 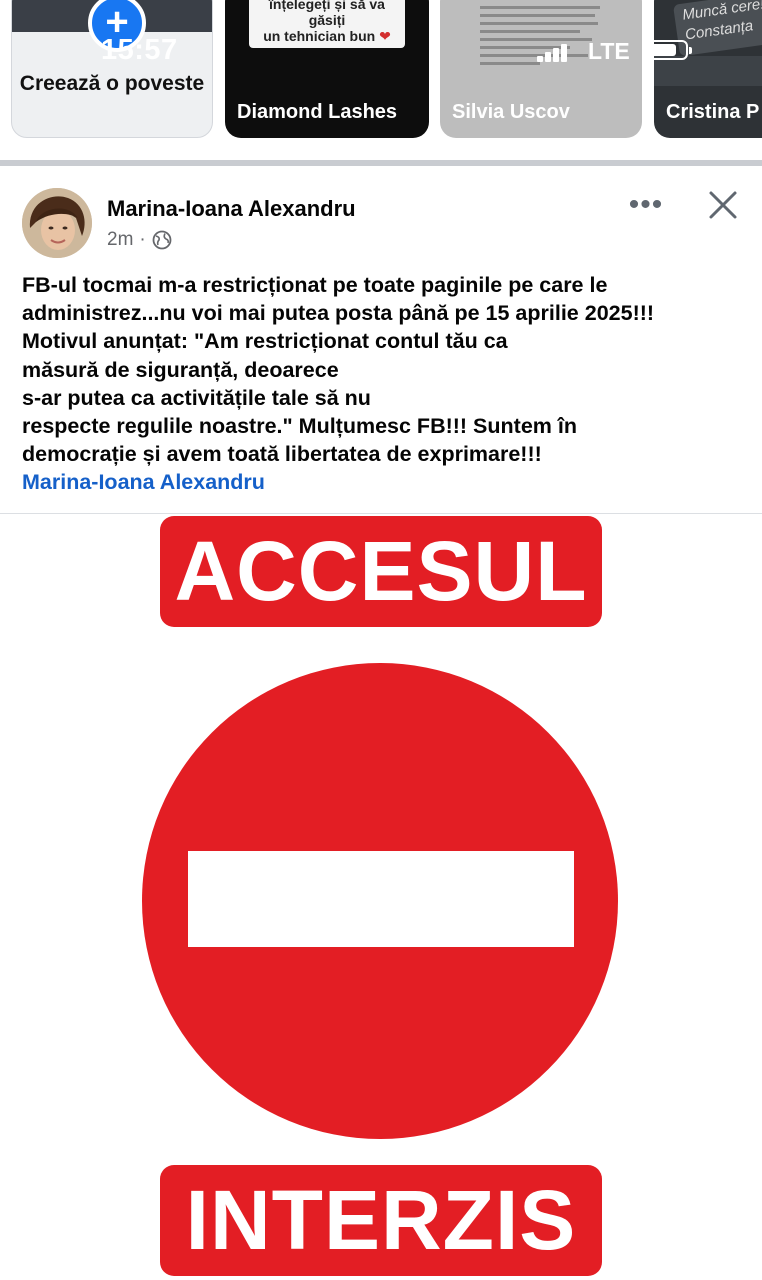 What do you see at coordinates (713, 112) in the screenshot?
I see `story-name: Cristina P` at bounding box center [713, 112].